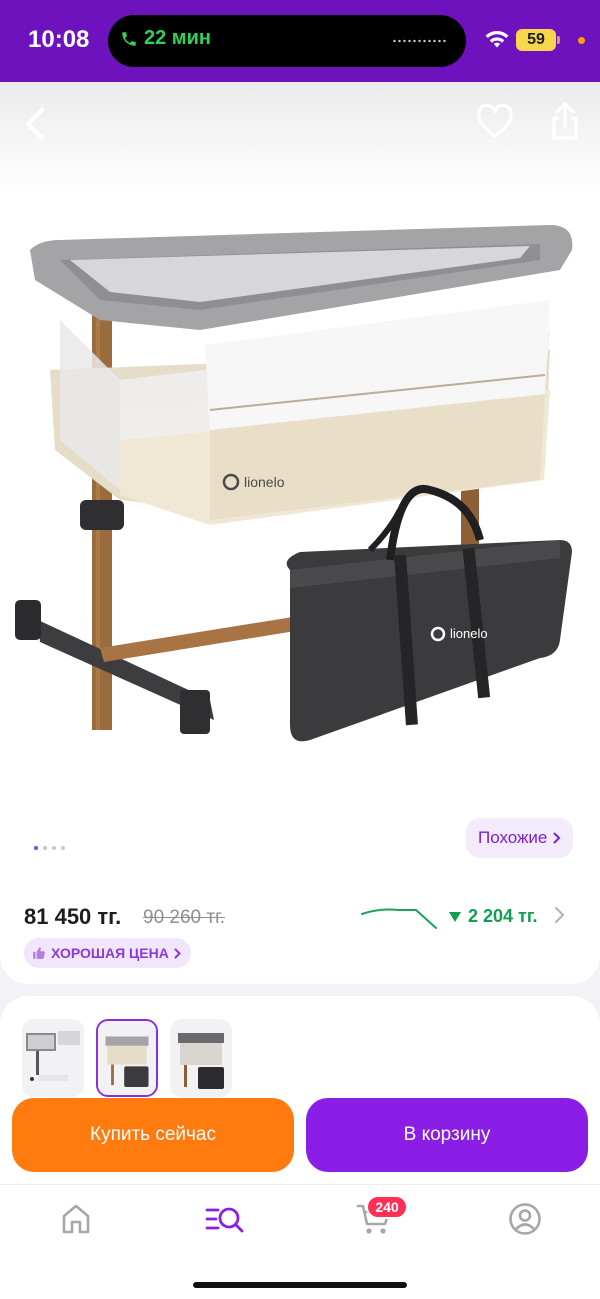  I want to click on buy-now-button: Купить сейчас, so click(153, 1135).